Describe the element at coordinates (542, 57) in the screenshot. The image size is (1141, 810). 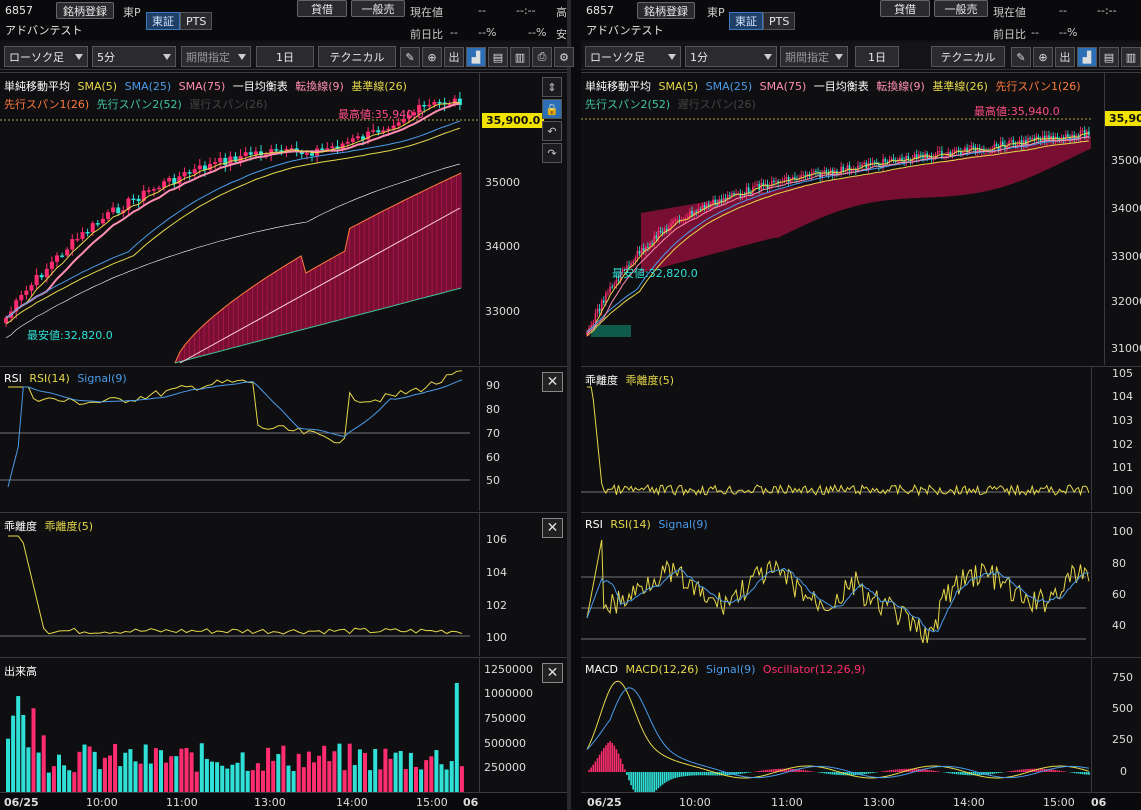
I see `print-icon: ⎙` at that location.